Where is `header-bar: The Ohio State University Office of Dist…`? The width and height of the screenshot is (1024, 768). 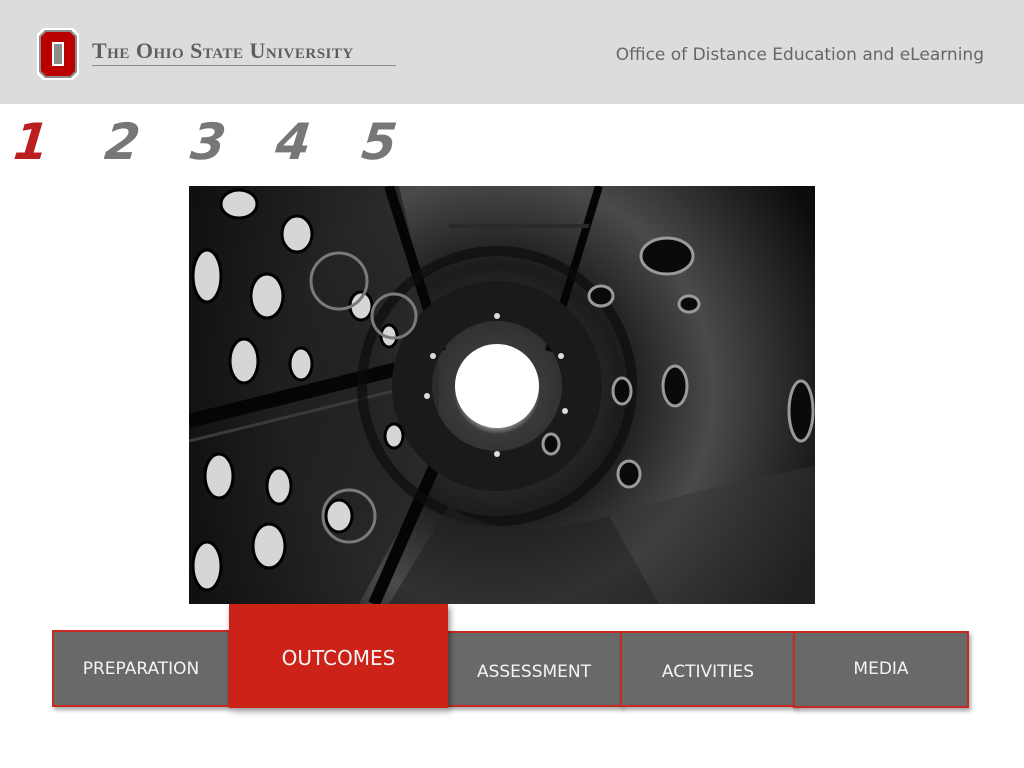 header-bar: The Ohio State University Office of Dist… is located at coordinates (512, 52).